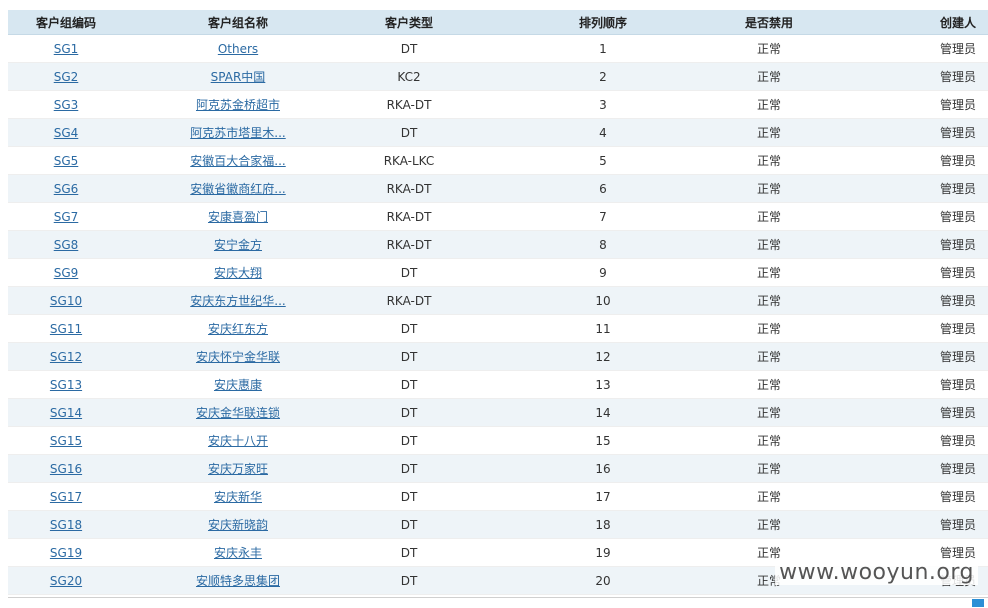 The height and width of the screenshot is (608, 988). Describe the element at coordinates (853, 22) in the screenshot. I see `column-header-spacer` at that location.